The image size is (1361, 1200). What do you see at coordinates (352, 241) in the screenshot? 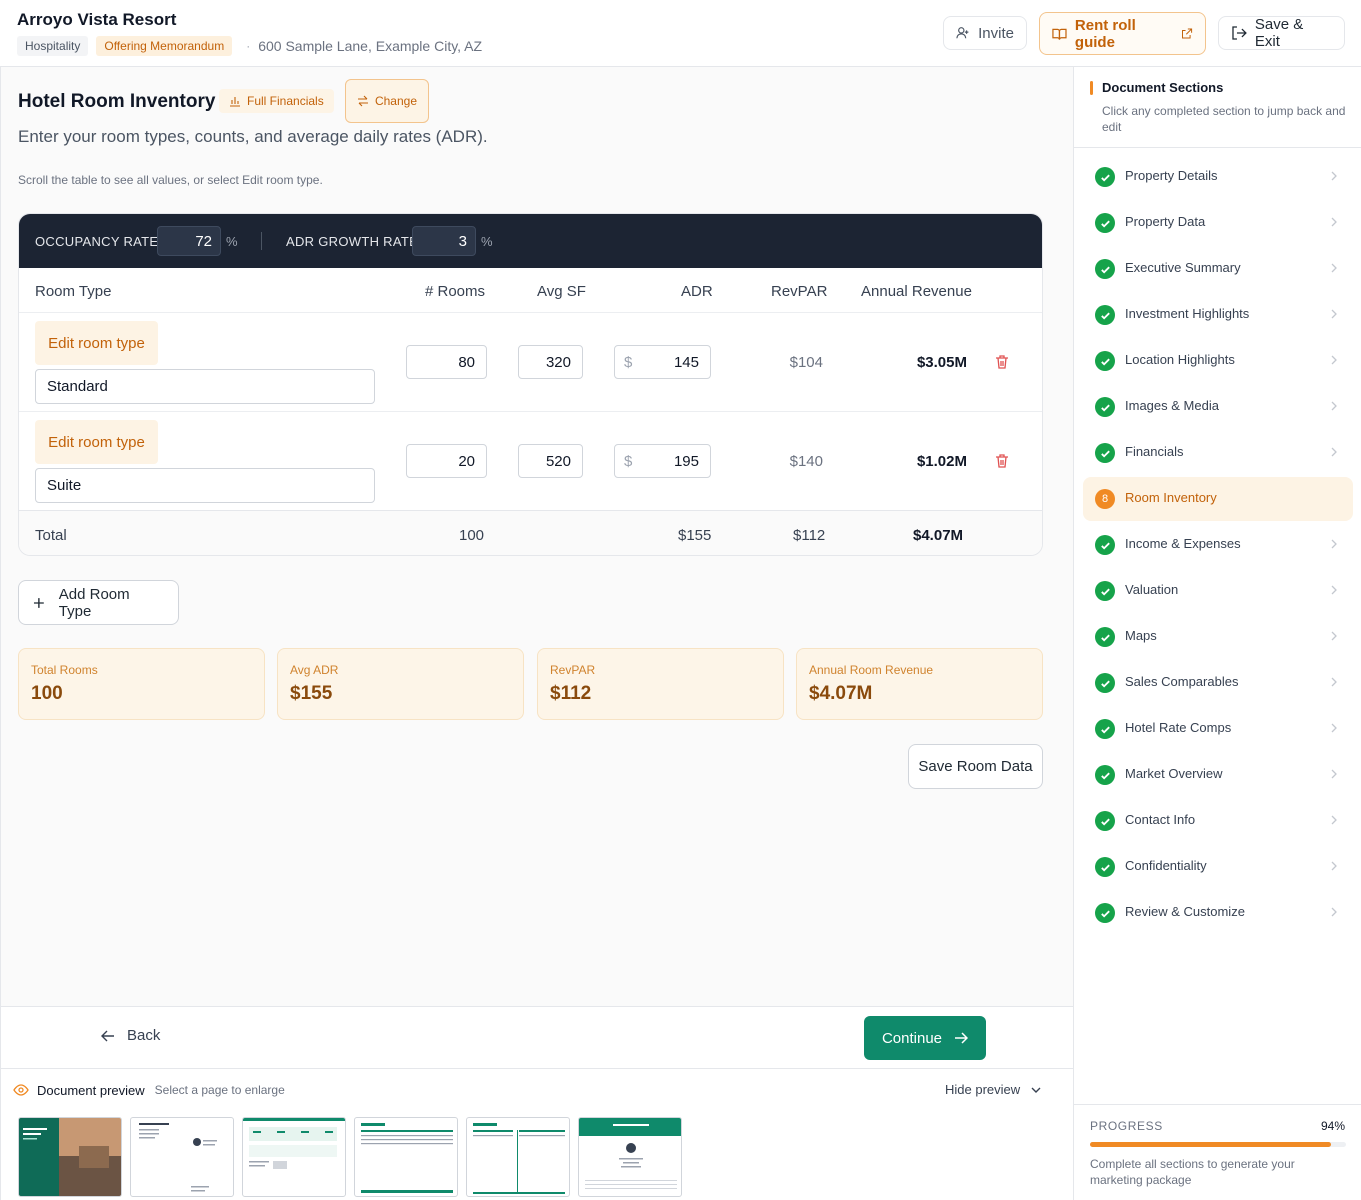
I see `adr-growth-label: ADR GROWTH RATE` at bounding box center [352, 241].